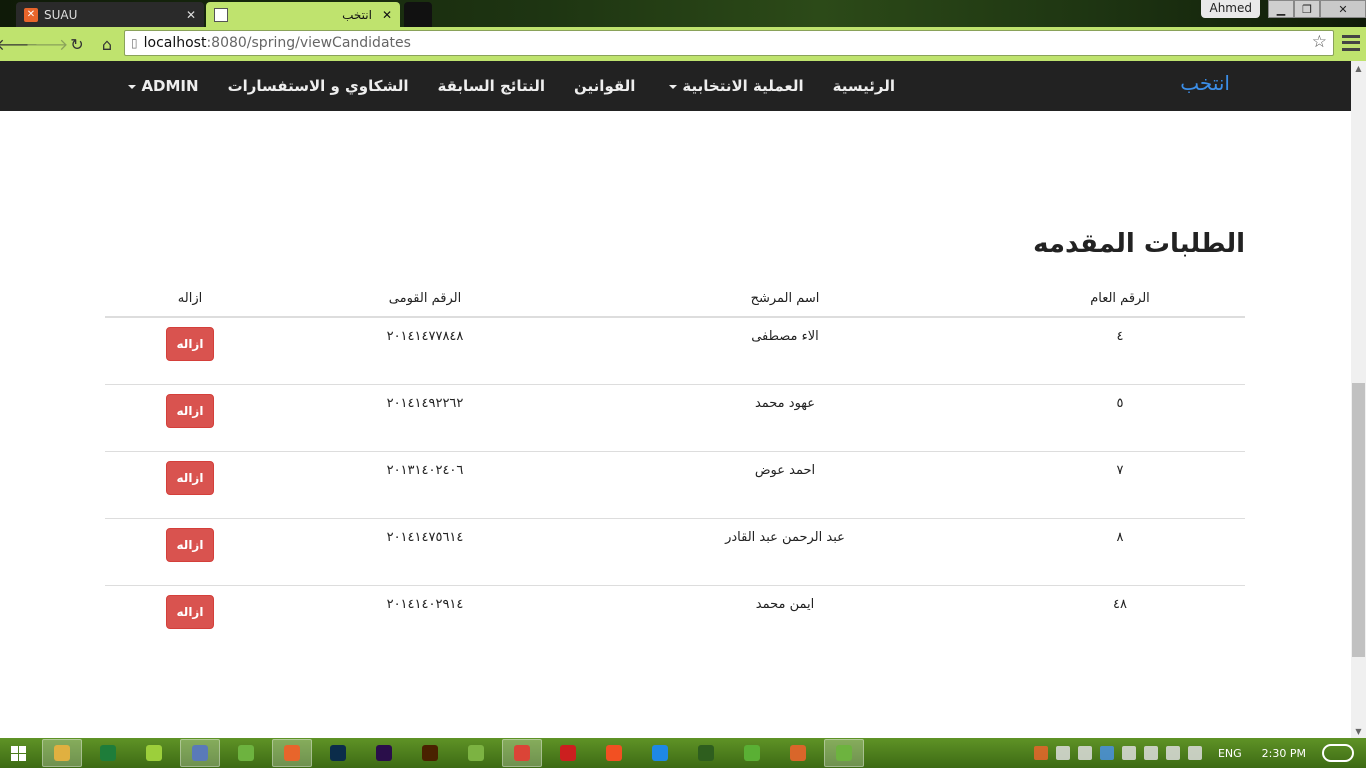 The width and height of the screenshot is (1366, 768). I want to click on bluetooth-icon, so click(1106, 753).